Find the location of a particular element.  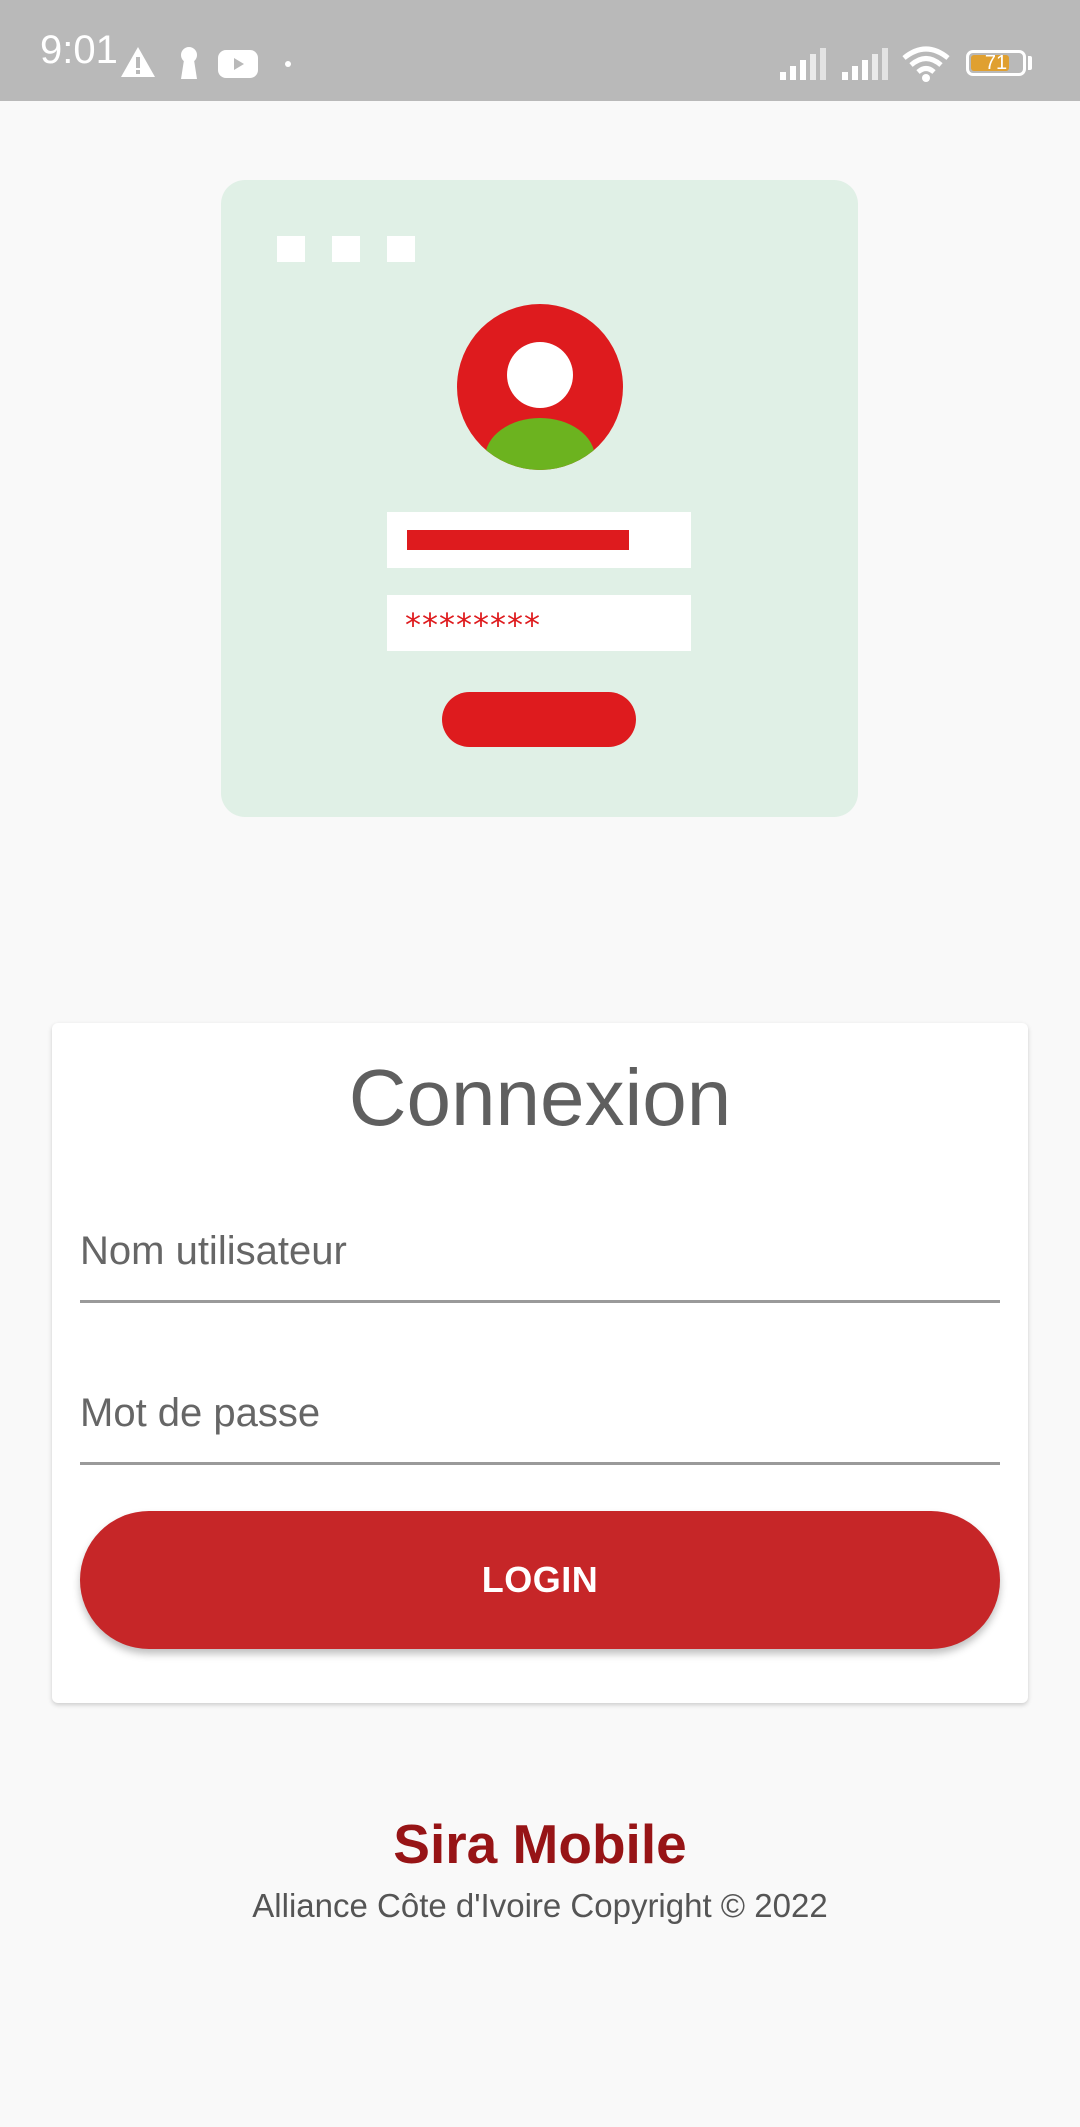

copyright-text: Alliance Côte d'Ivoire Copyright © 2022 is located at coordinates (540, 1905).